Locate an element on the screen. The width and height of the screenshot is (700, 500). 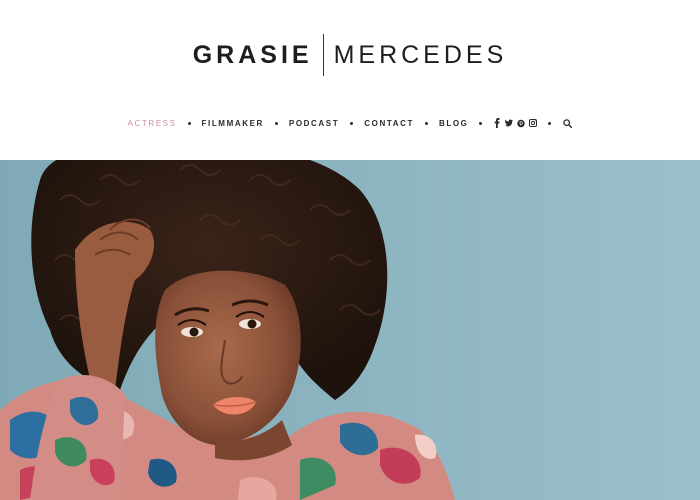
nav-item-blog: BLOG is located at coordinates (454, 123).